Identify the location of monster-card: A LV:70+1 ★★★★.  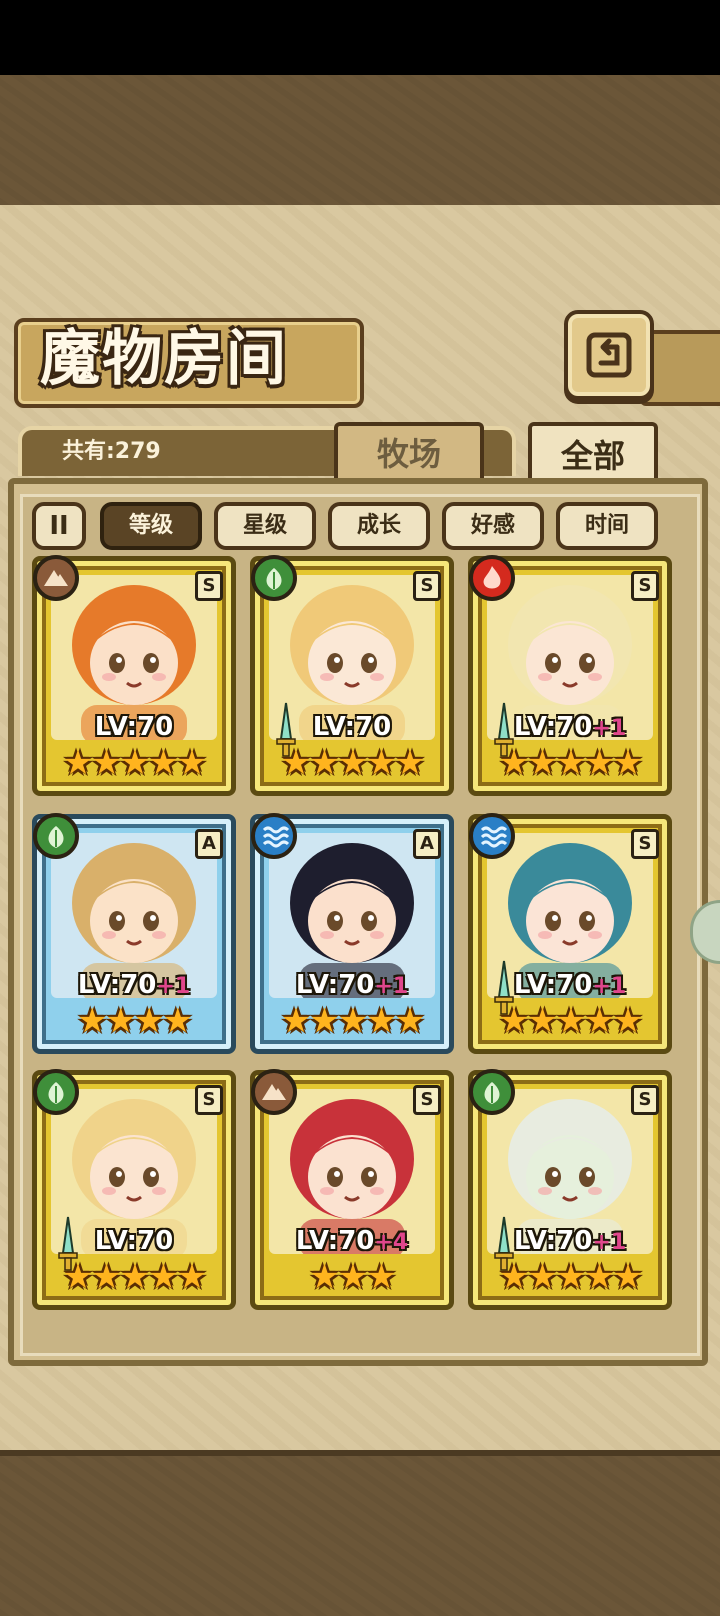
(134, 933).